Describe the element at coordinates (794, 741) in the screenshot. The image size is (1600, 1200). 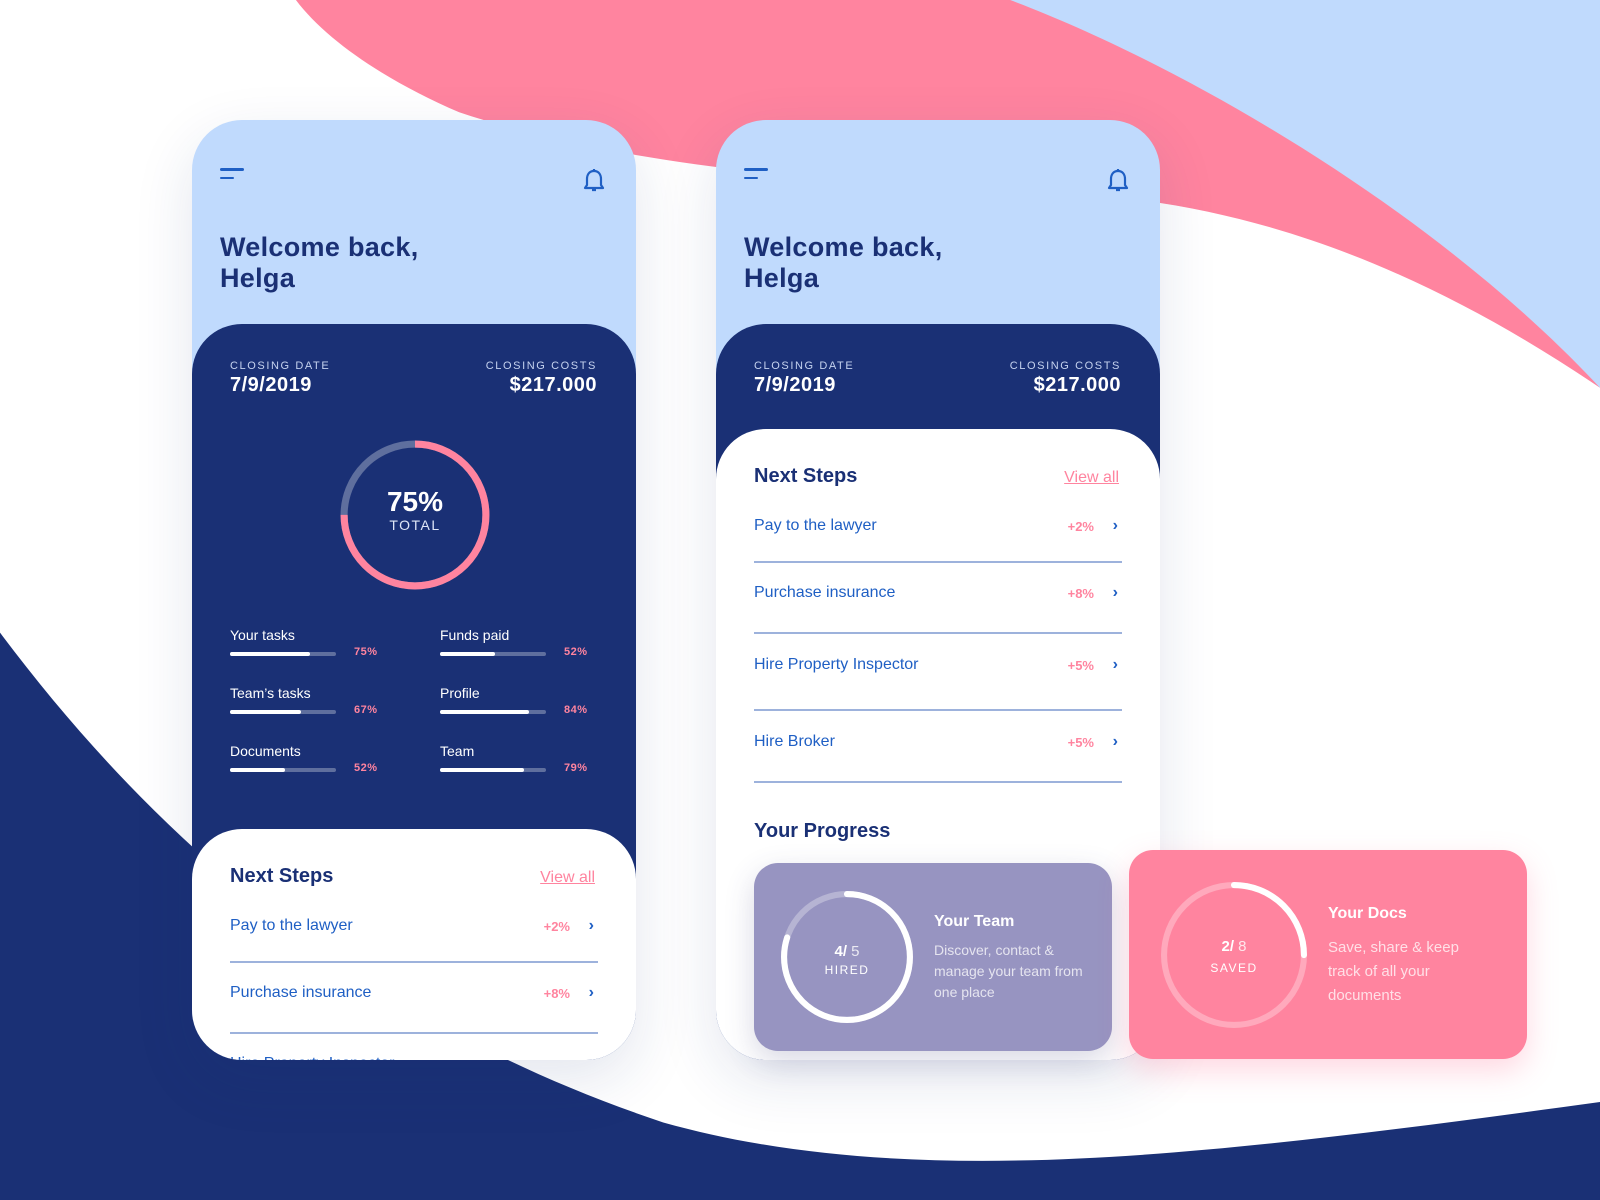
I see `step-label: Hire Broker` at that location.